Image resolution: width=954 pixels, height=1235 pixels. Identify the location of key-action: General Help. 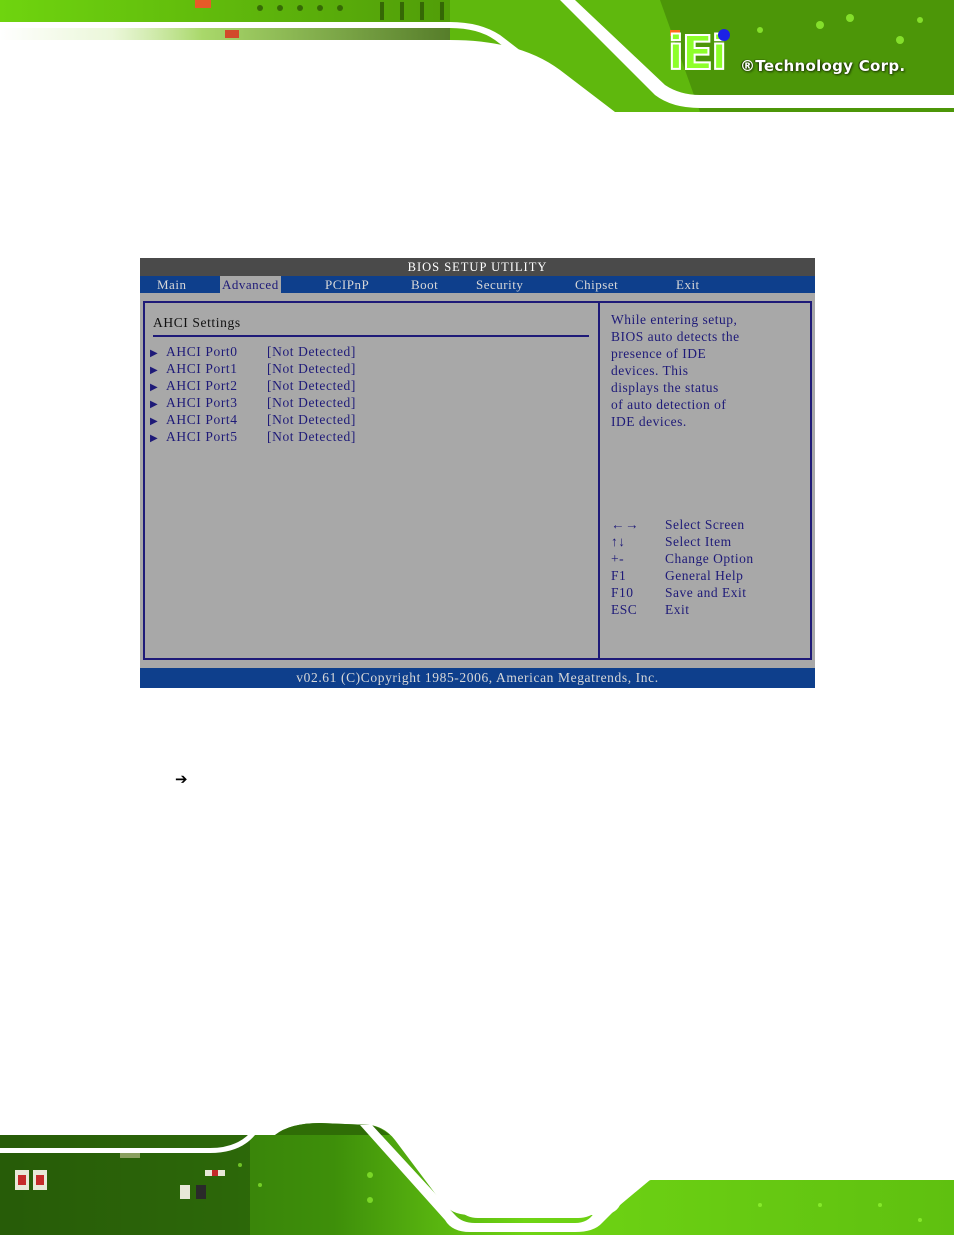
(704, 575).